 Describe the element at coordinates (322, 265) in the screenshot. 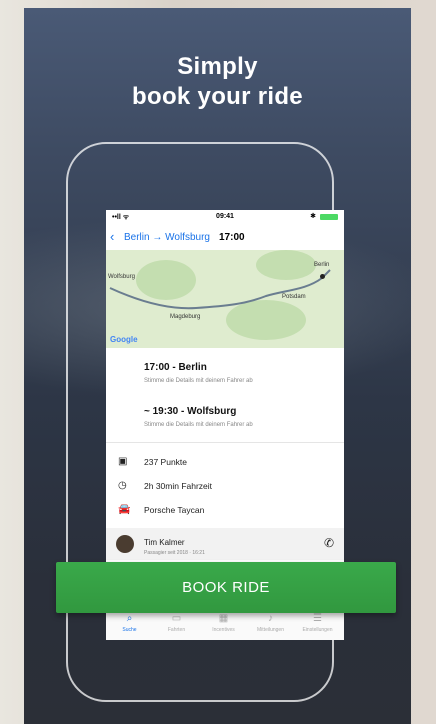

I see `map-label-berlin: Berlin` at that location.